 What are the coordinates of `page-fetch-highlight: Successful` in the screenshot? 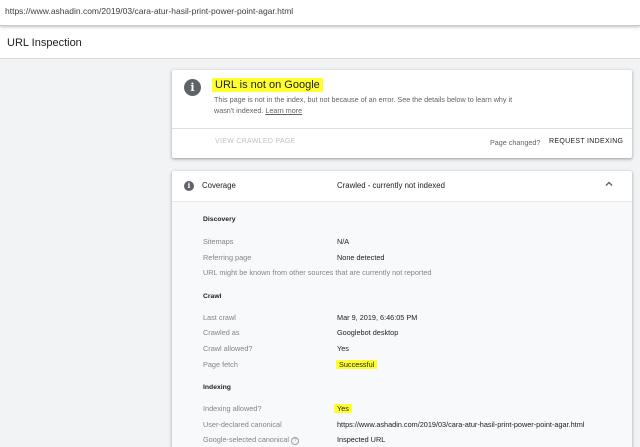 It's located at (357, 364).